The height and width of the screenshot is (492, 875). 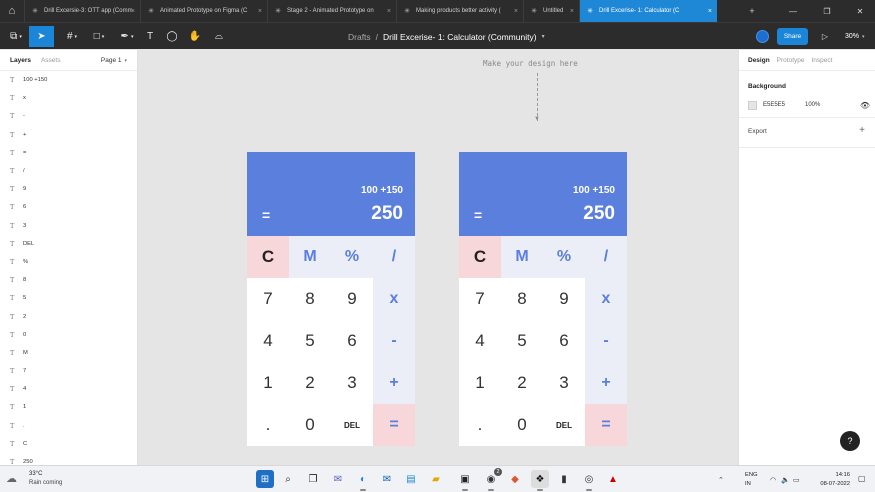 What do you see at coordinates (68, 316) in the screenshot?
I see `layer-row: T2` at bounding box center [68, 316].